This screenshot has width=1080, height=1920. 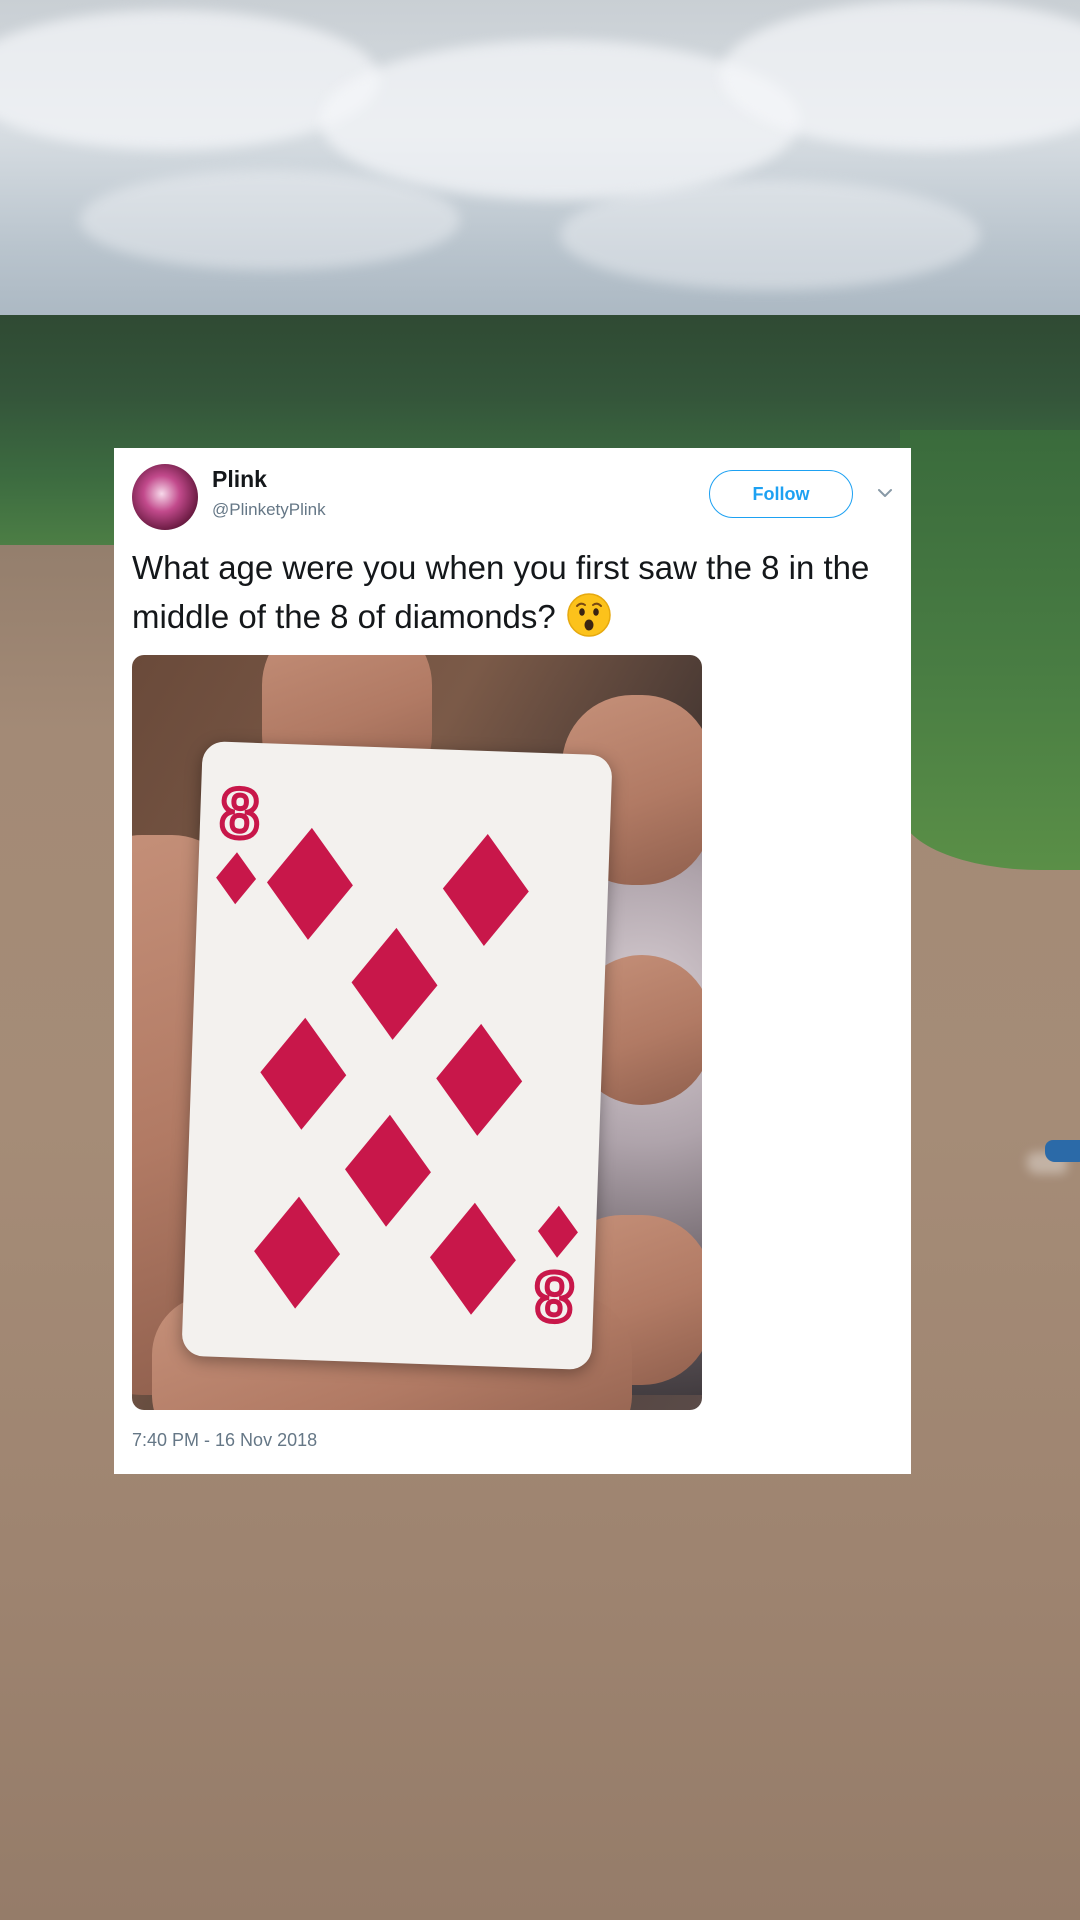 I want to click on hushed-face-emoji-icon, so click(x=589, y=615).